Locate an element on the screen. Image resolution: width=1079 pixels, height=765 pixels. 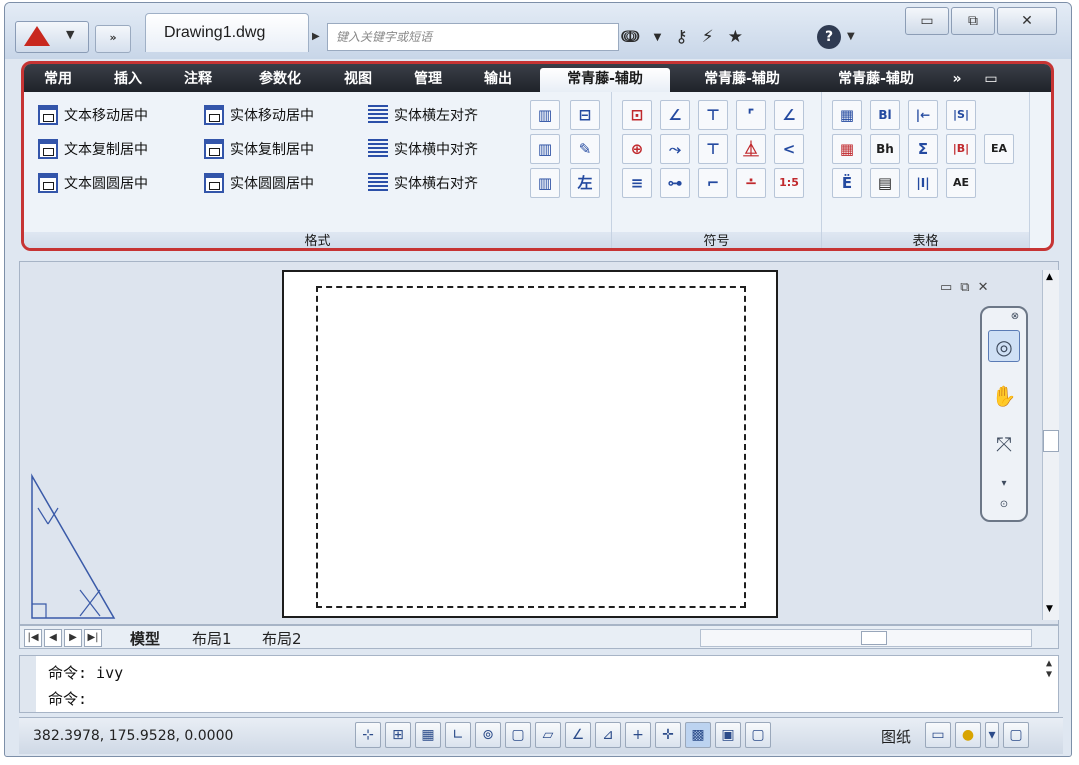
sum-button: Σ is located at coordinates (923, 149).